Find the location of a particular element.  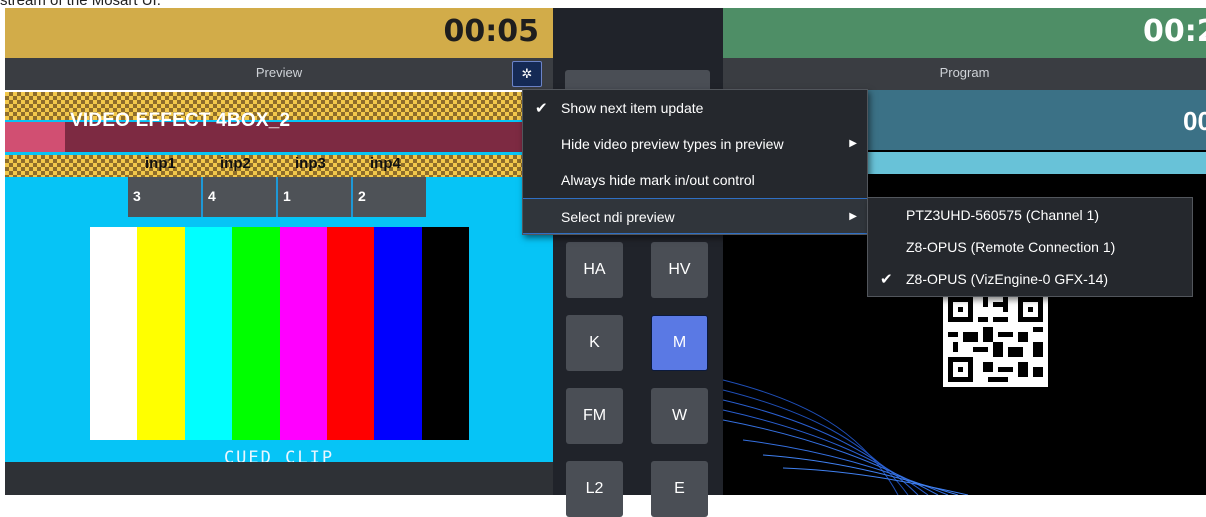

ndi-option-label: Z8-OPUS (Remote Connection 1) is located at coordinates (1011, 247).